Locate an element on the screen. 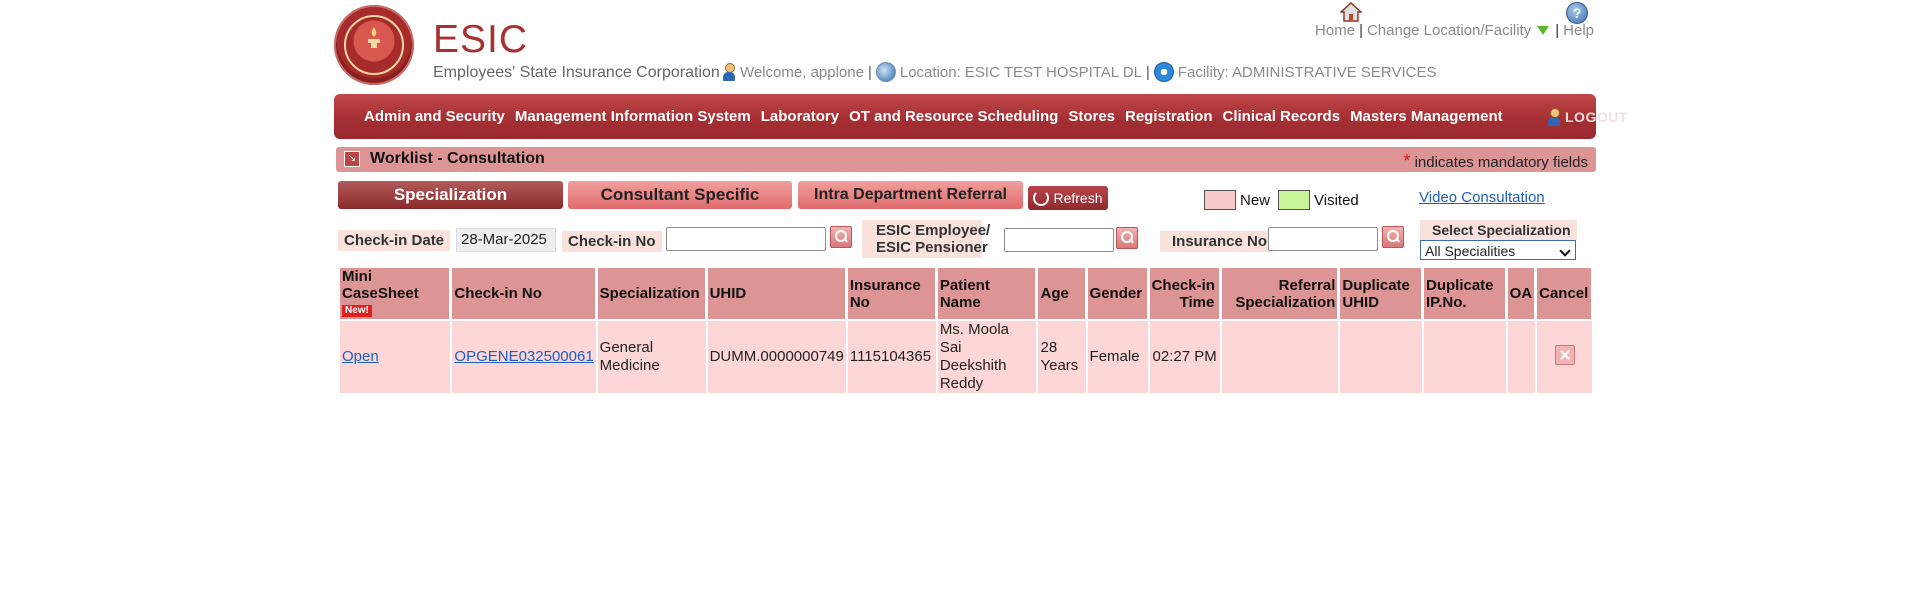 The width and height of the screenshot is (1920, 601). cell-checkin-time: 02:27 PM is located at coordinates (1184, 356).